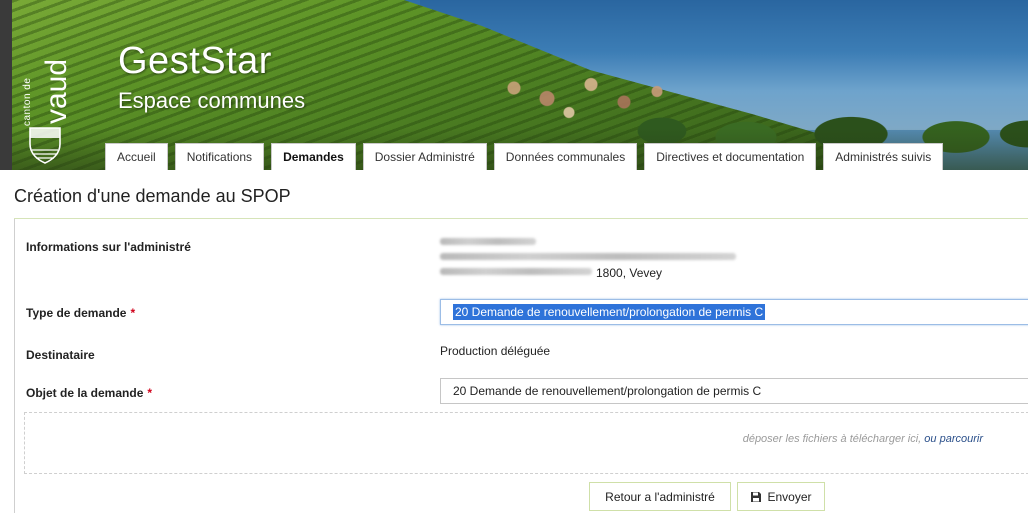 Image resolution: width=1028 pixels, height=513 pixels. What do you see at coordinates (730, 156) in the screenshot?
I see `tab-directives-documentation: Directives et documentation` at bounding box center [730, 156].